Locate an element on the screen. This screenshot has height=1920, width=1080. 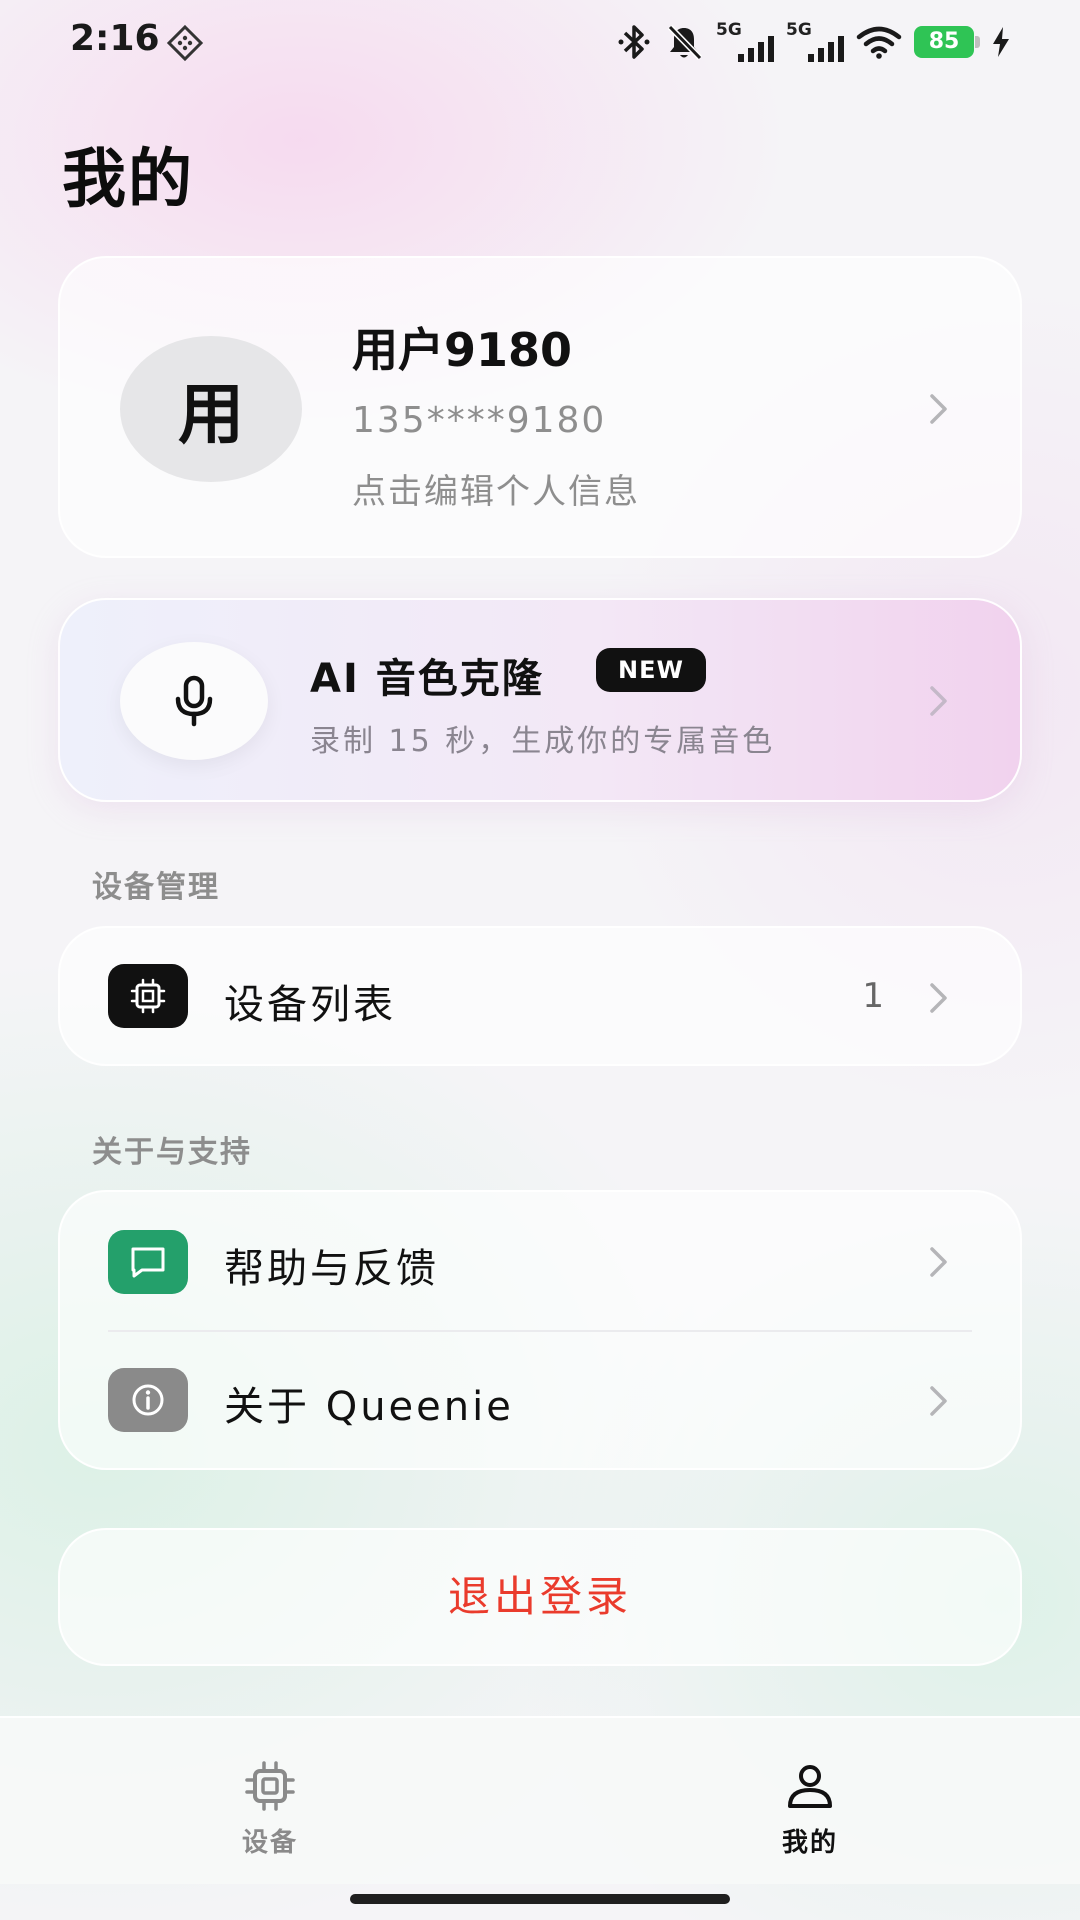
profile-edit-hint: 点击编辑个人信息 is located at coordinates (496, 492).